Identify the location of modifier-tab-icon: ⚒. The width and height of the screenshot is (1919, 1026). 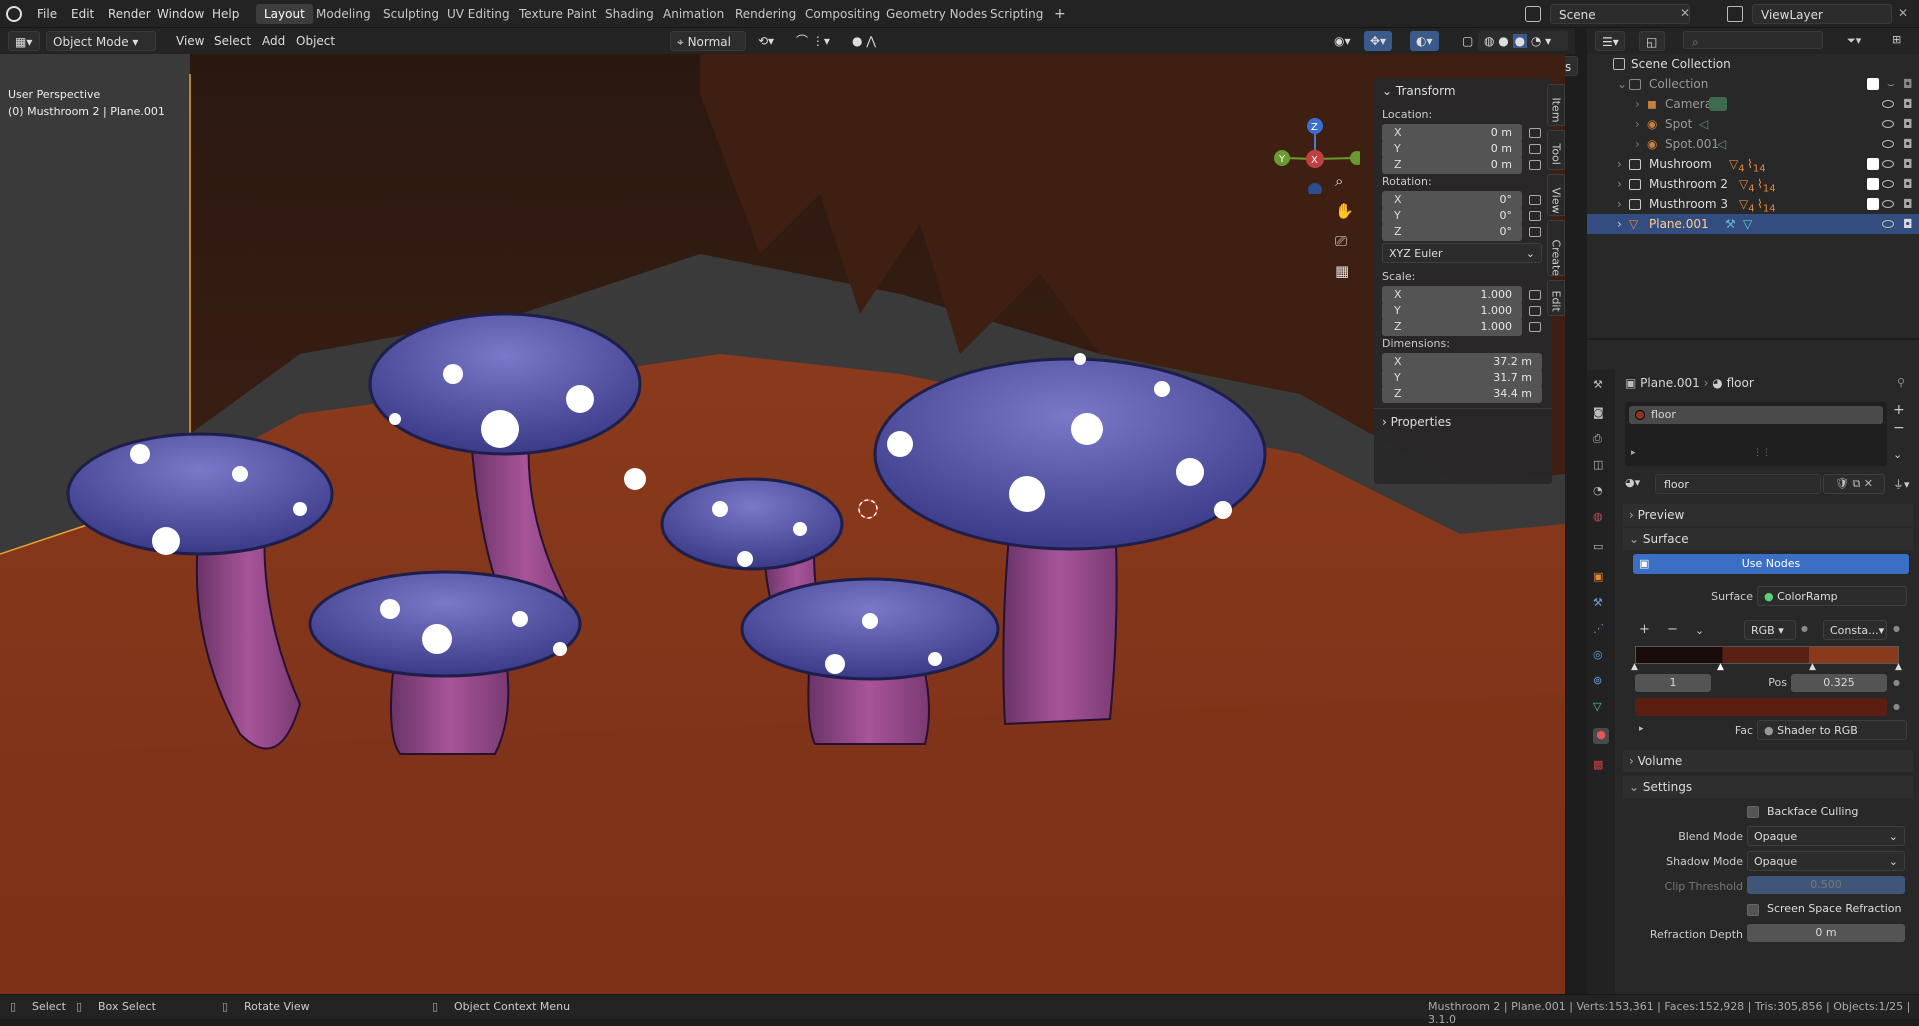
(1601, 604).